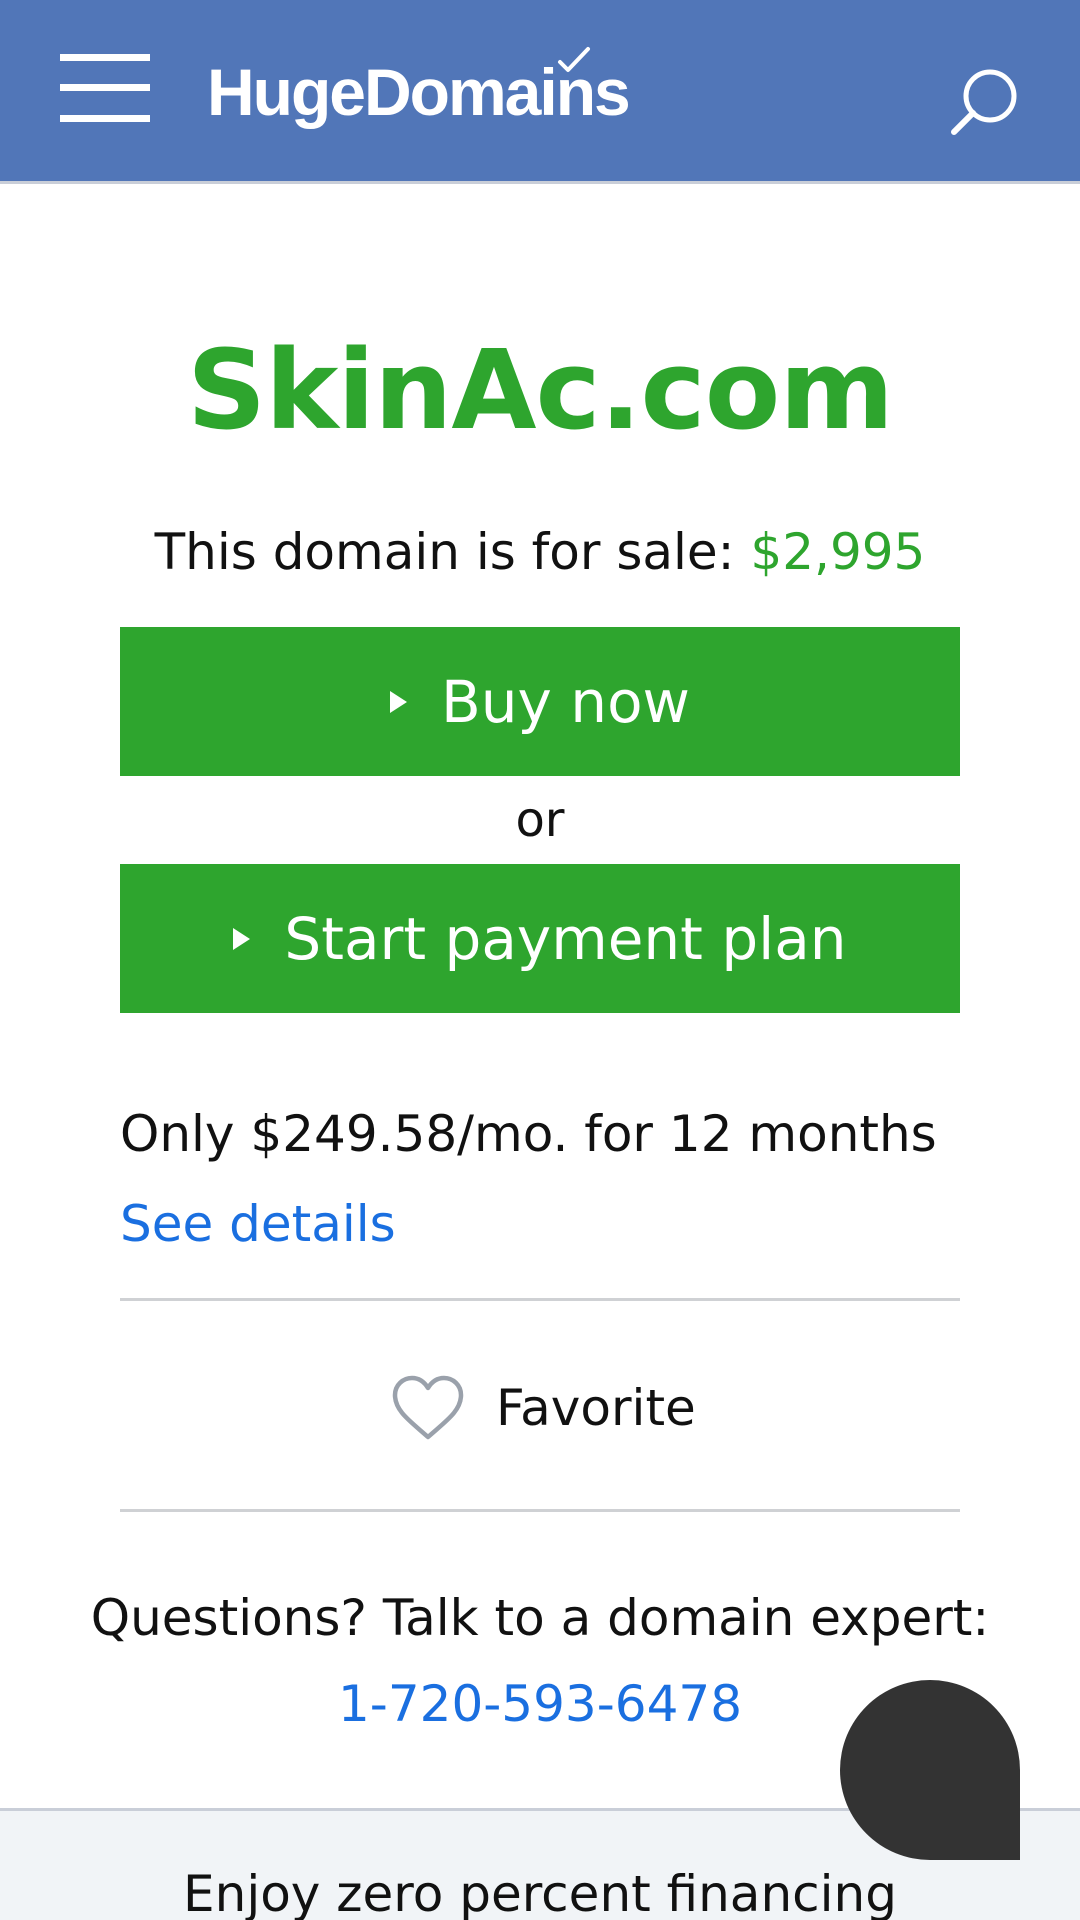  I want to click on logo-checkmark-icon, so click(574, 59).